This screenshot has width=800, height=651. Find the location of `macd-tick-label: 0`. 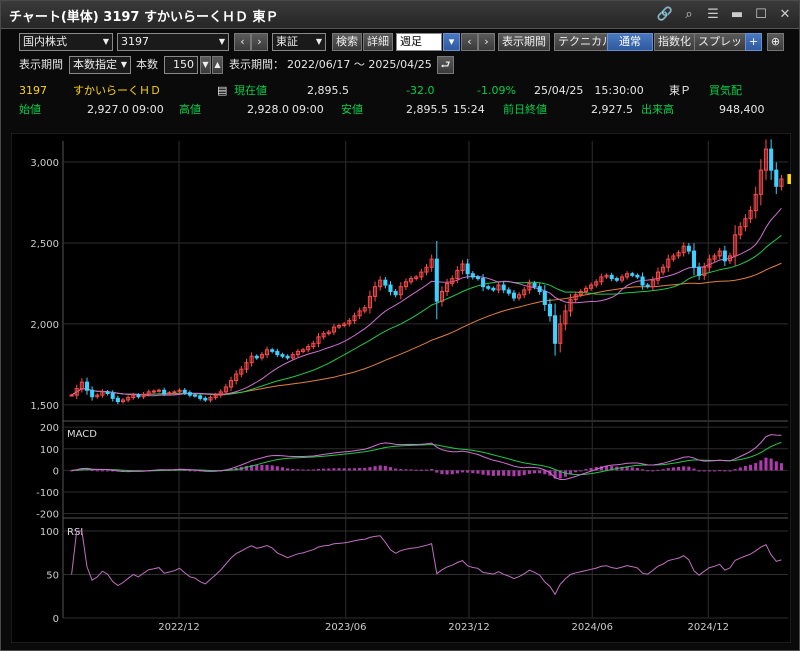

macd-tick-label: 0 is located at coordinates (56, 471).